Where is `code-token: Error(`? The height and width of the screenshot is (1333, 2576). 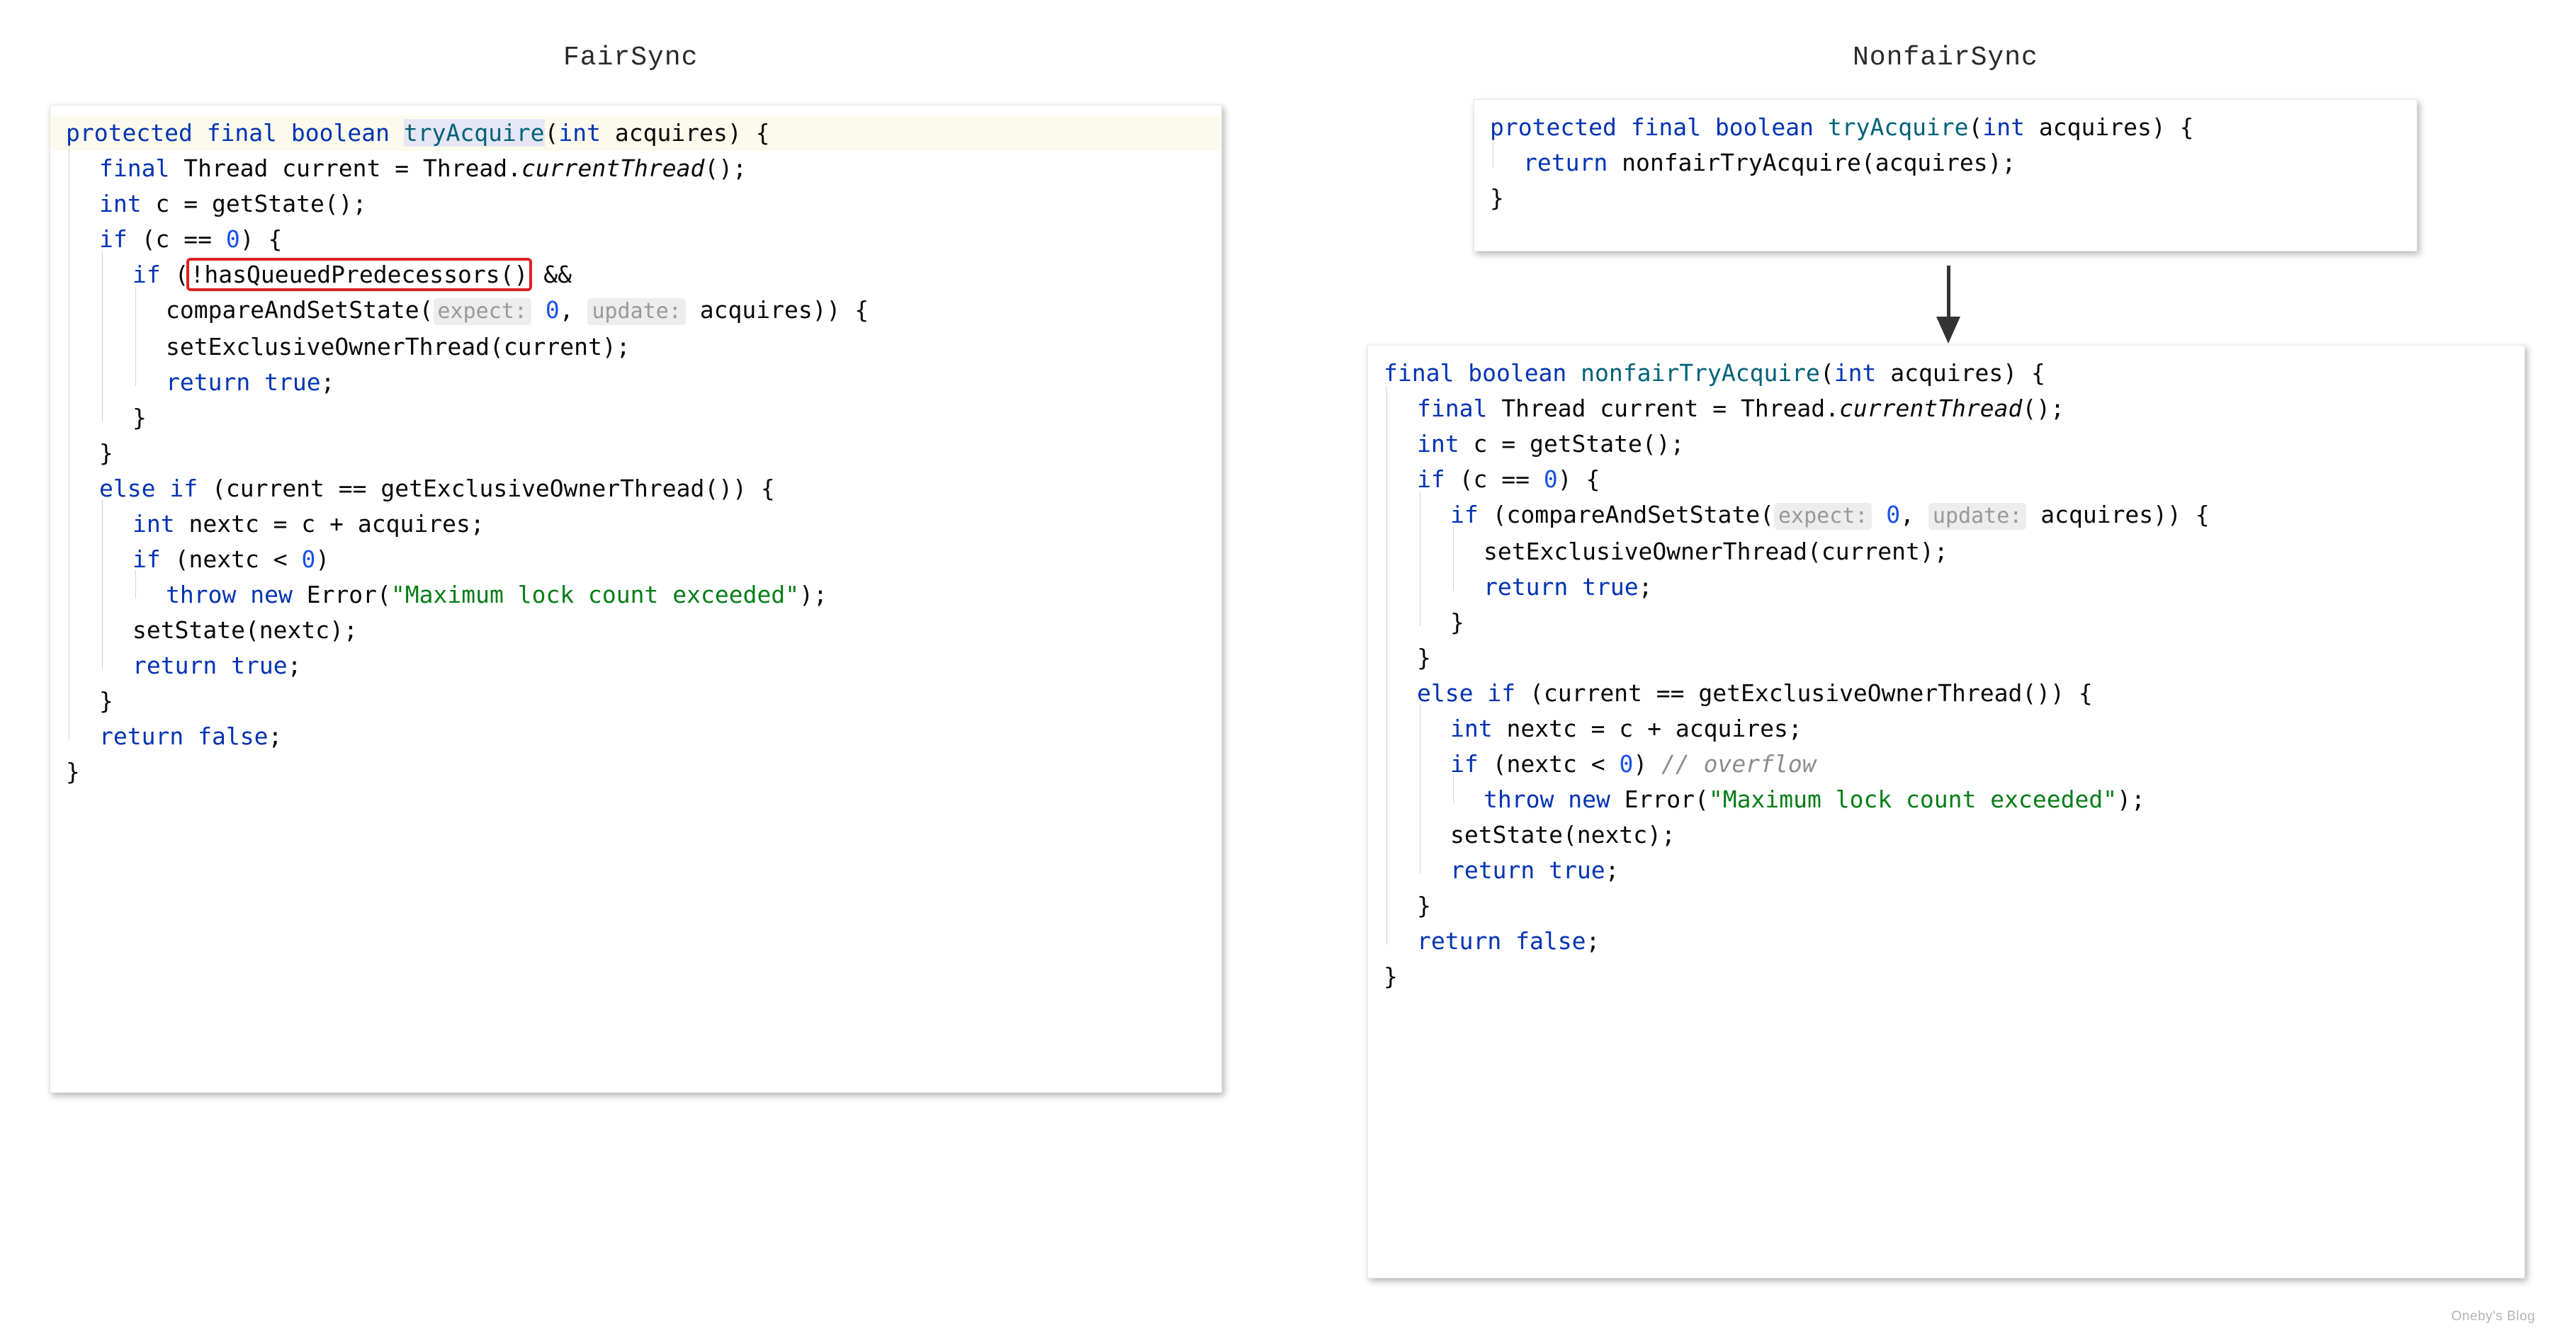 code-token: Error( is located at coordinates (1659, 799).